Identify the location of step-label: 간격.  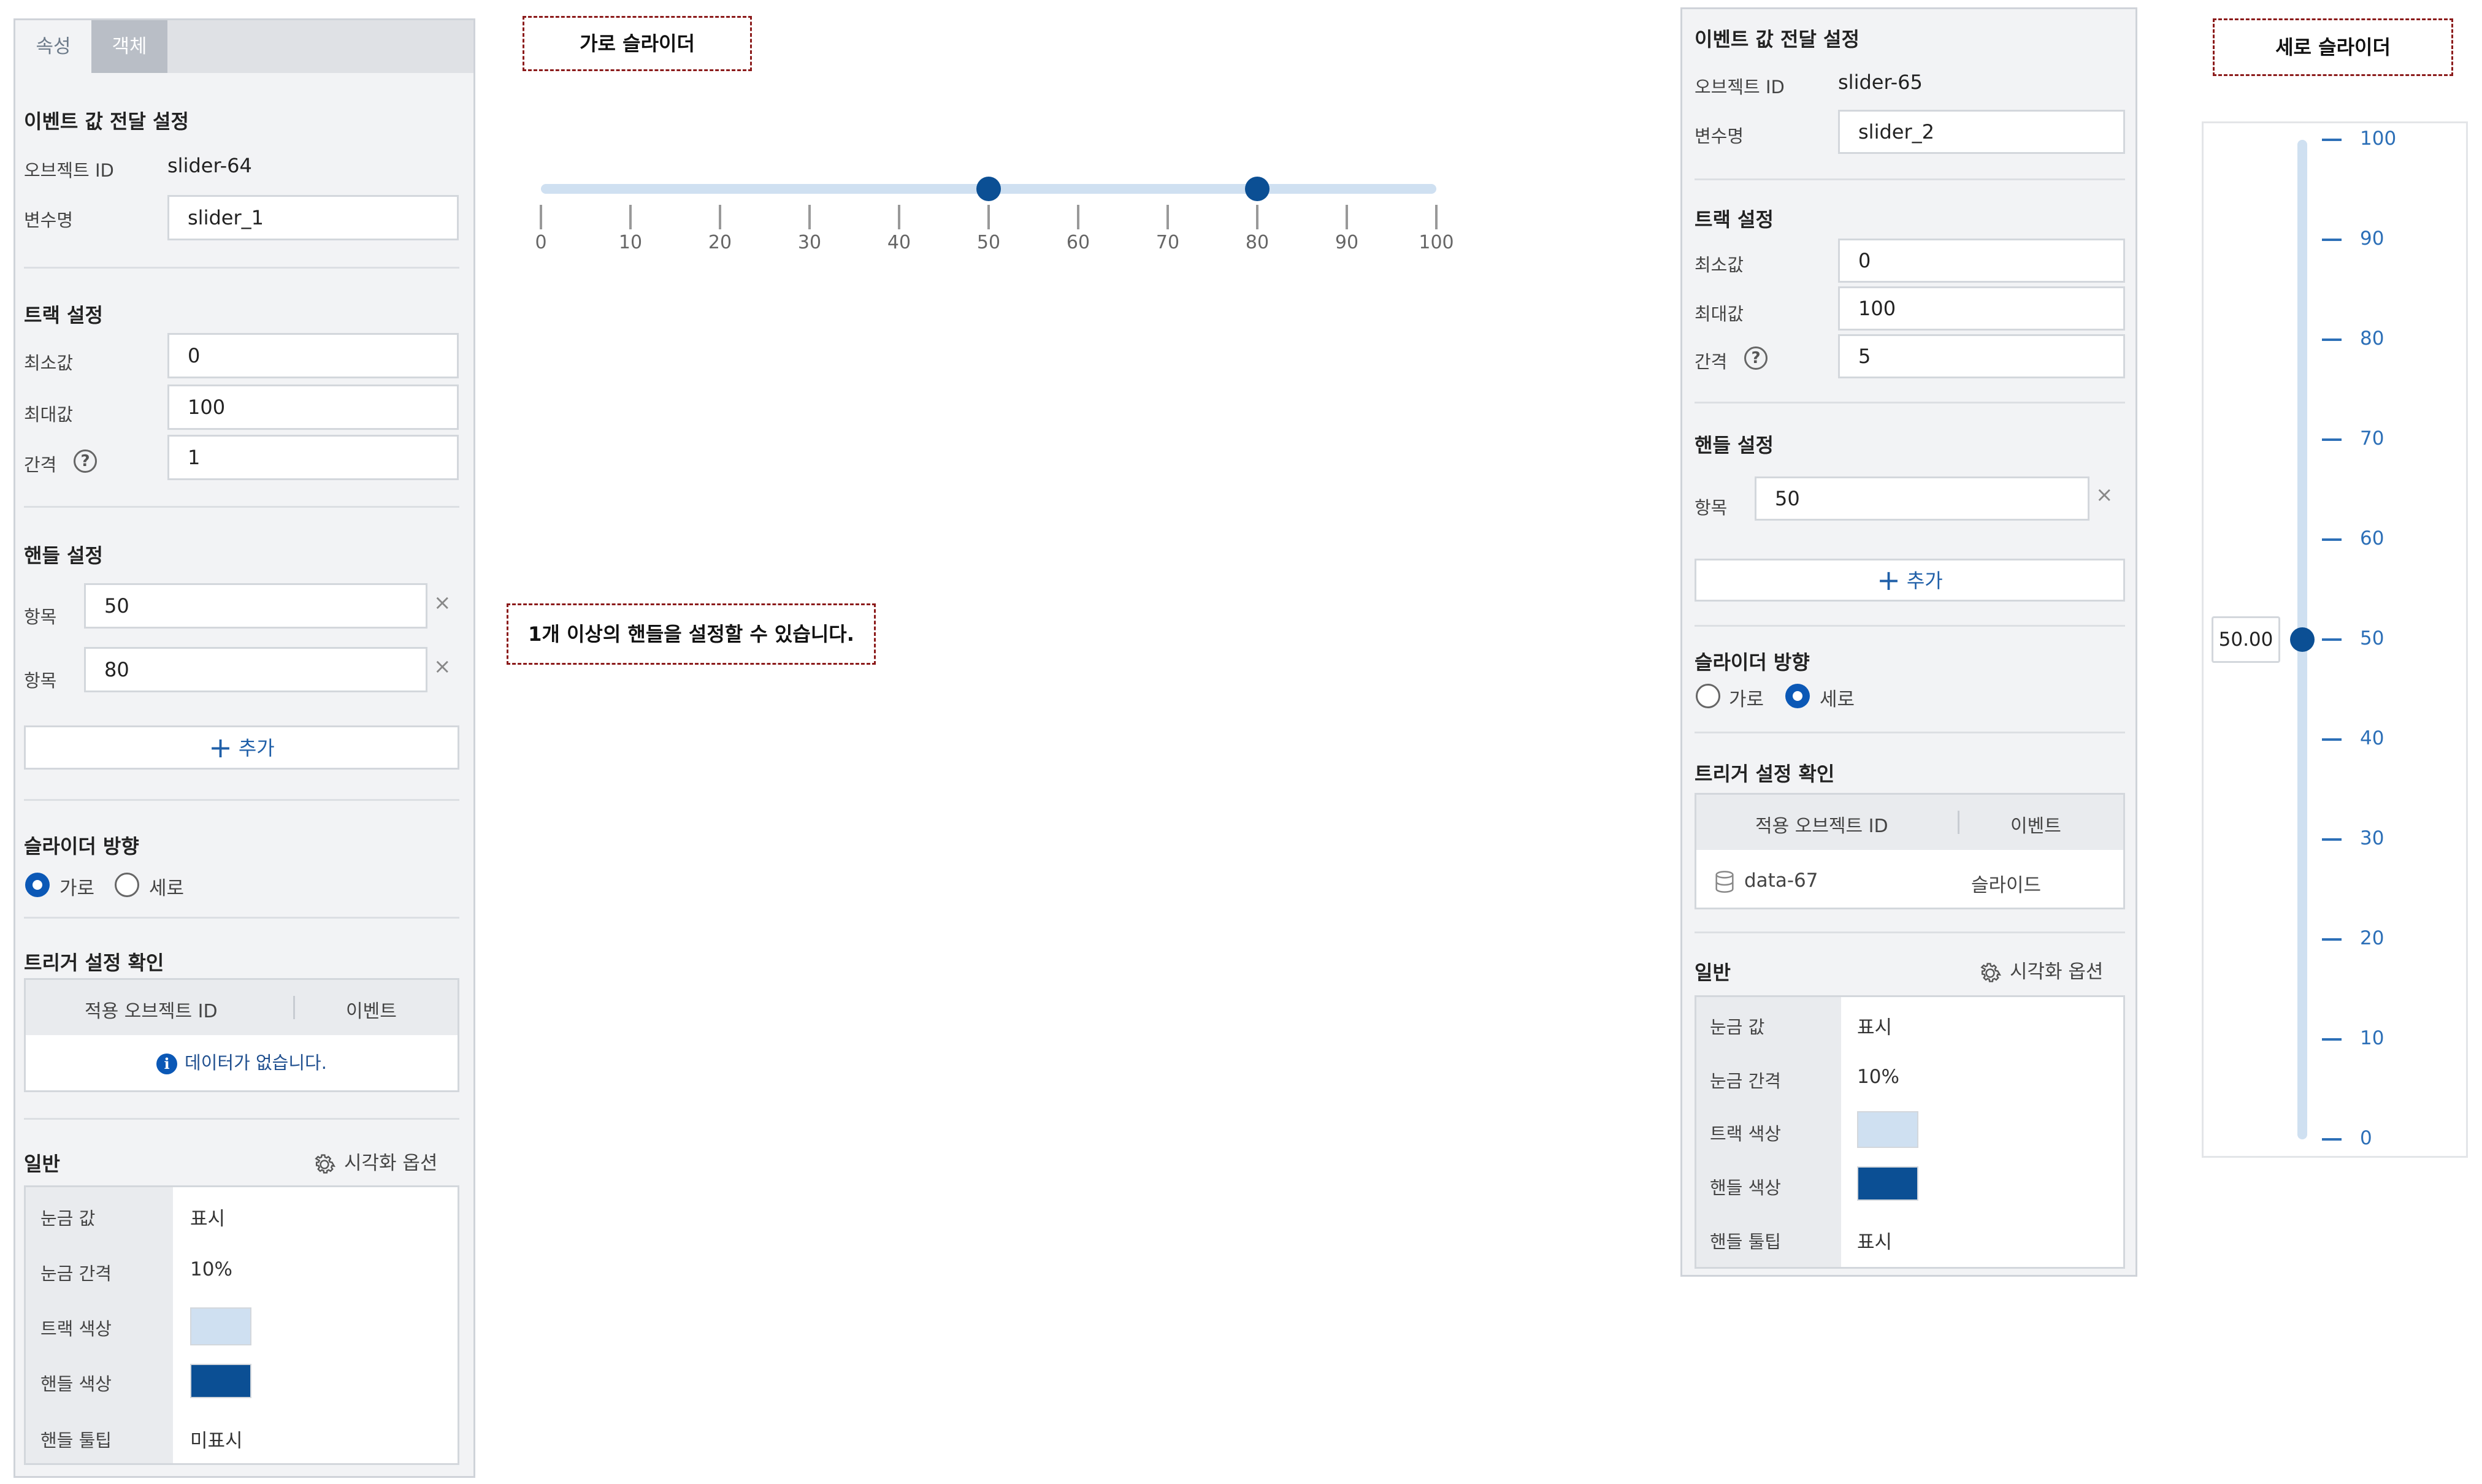
(40, 464).